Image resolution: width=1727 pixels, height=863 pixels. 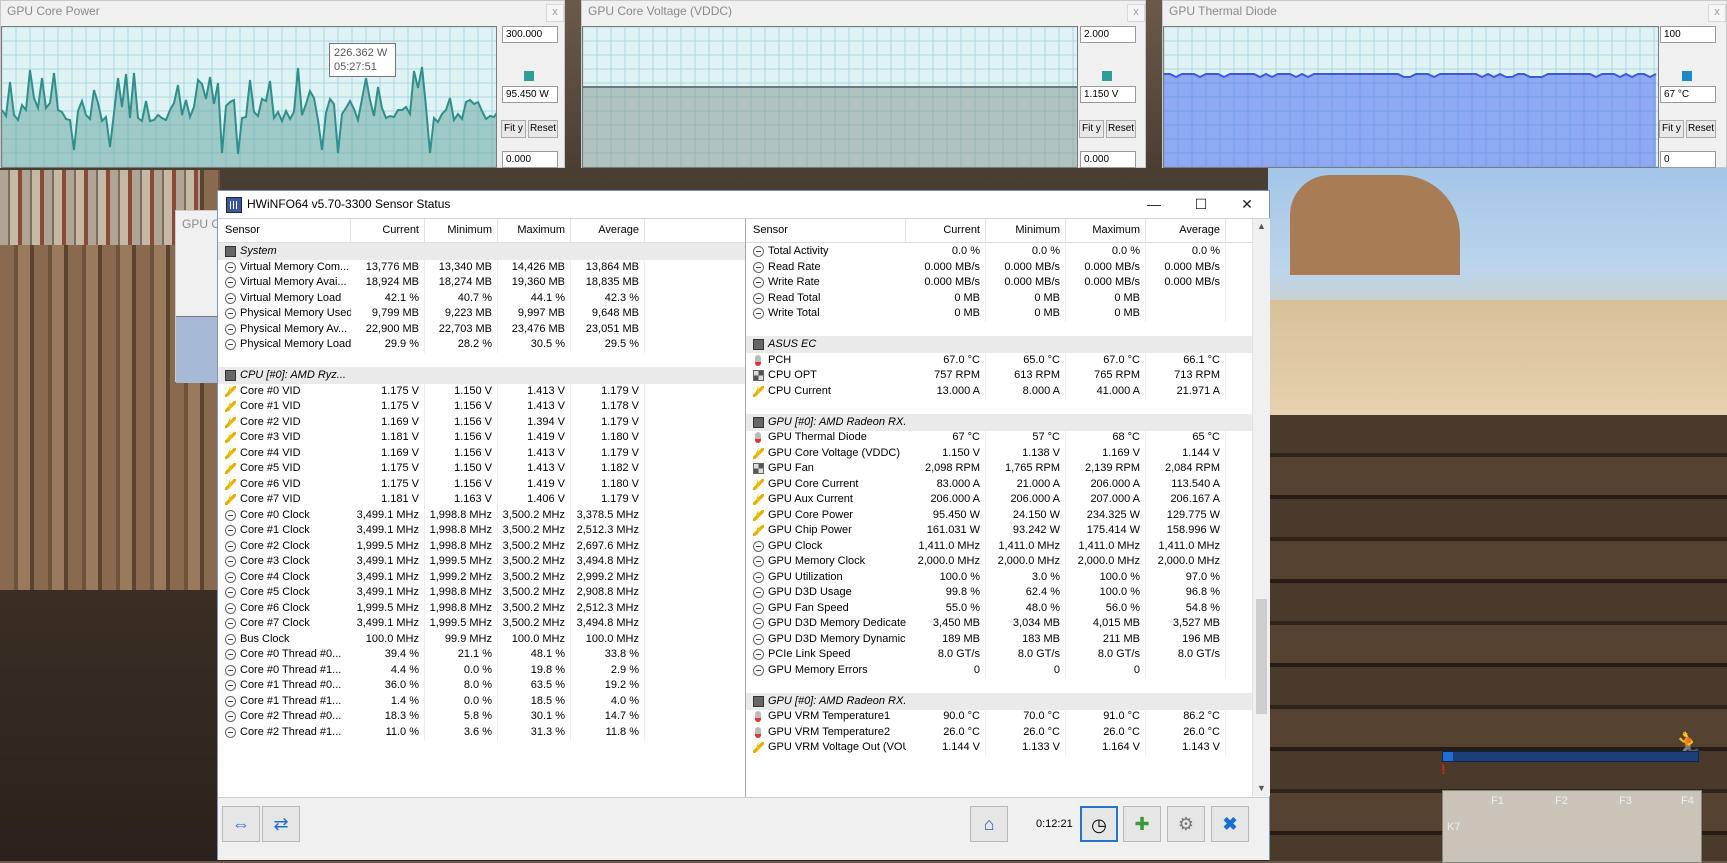 What do you see at coordinates (1008, 592) in the screenshot?
I see `sensor-row: GPU D3D Usage 99.8 % 62.4 % 100.0 % 96.8 %` at bounding box center [1008, 592].